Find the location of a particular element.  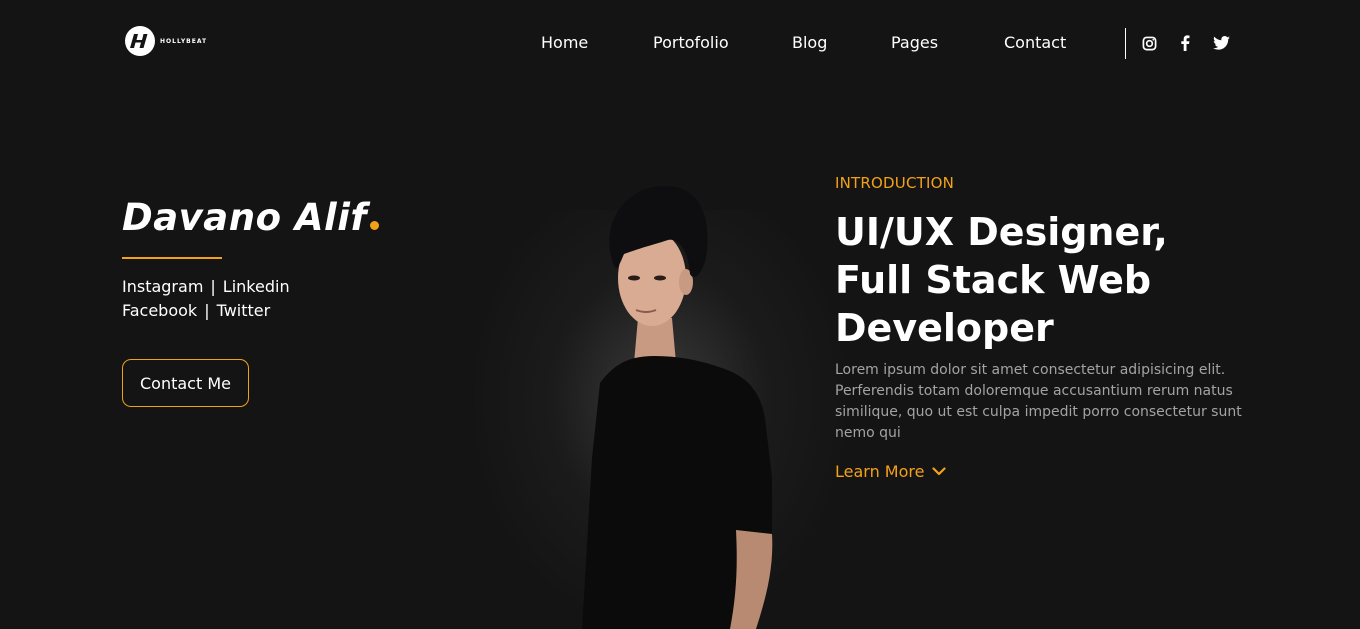

instagram-icon is located at coordinates (1149, 43).